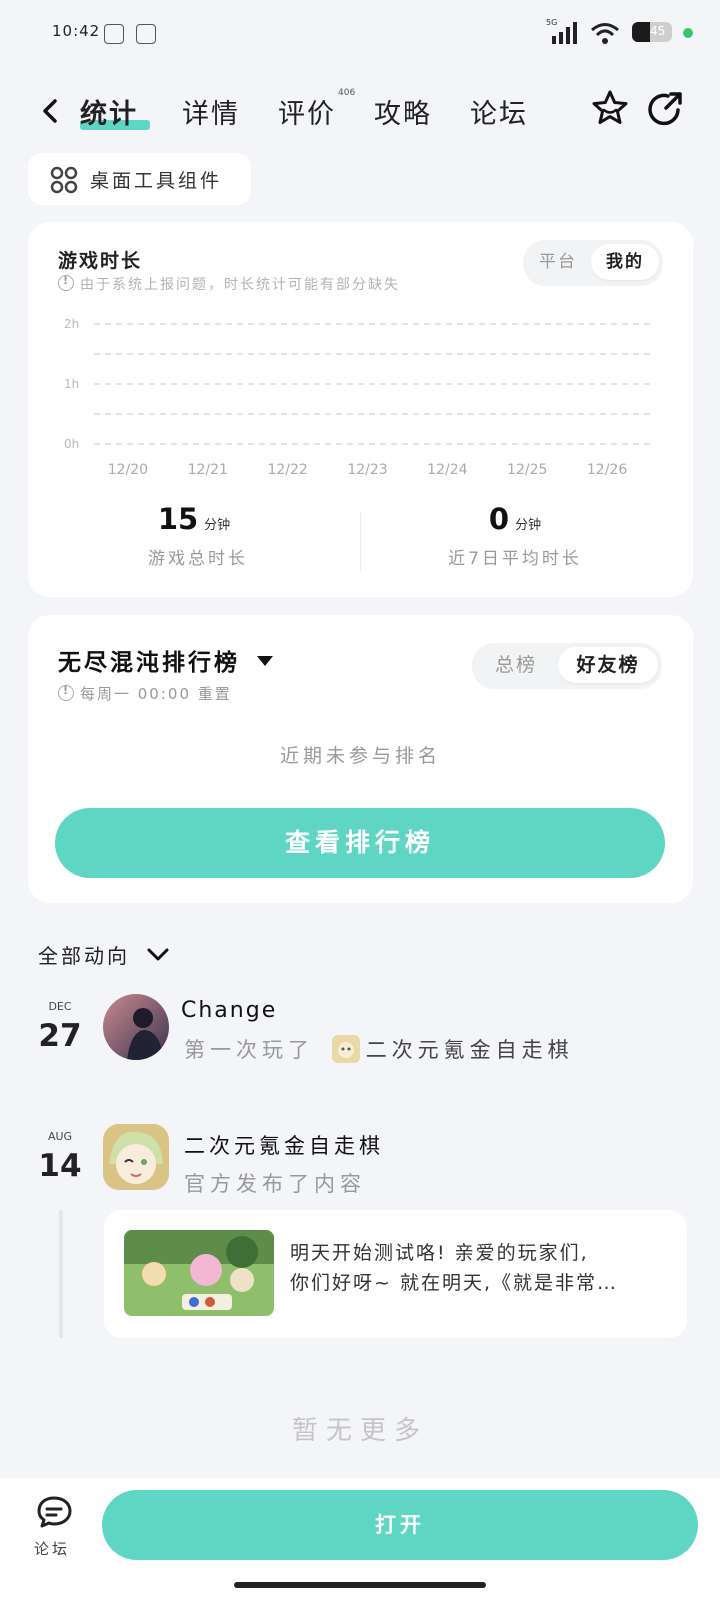 The width and height of the screenshot is (720, 1600). I want to click on leaderboard-toggle: 总榜 好友榜, so click(567, 666).